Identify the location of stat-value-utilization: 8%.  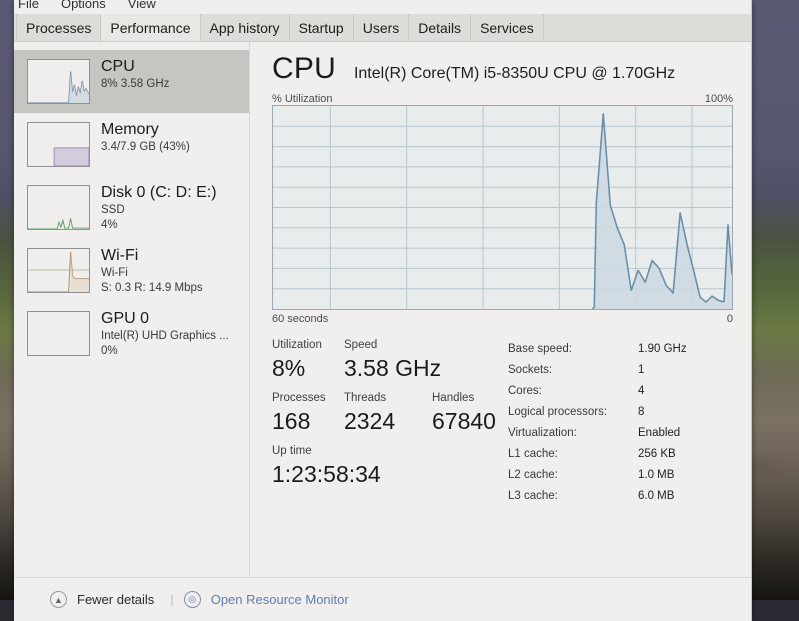
(308, 368).